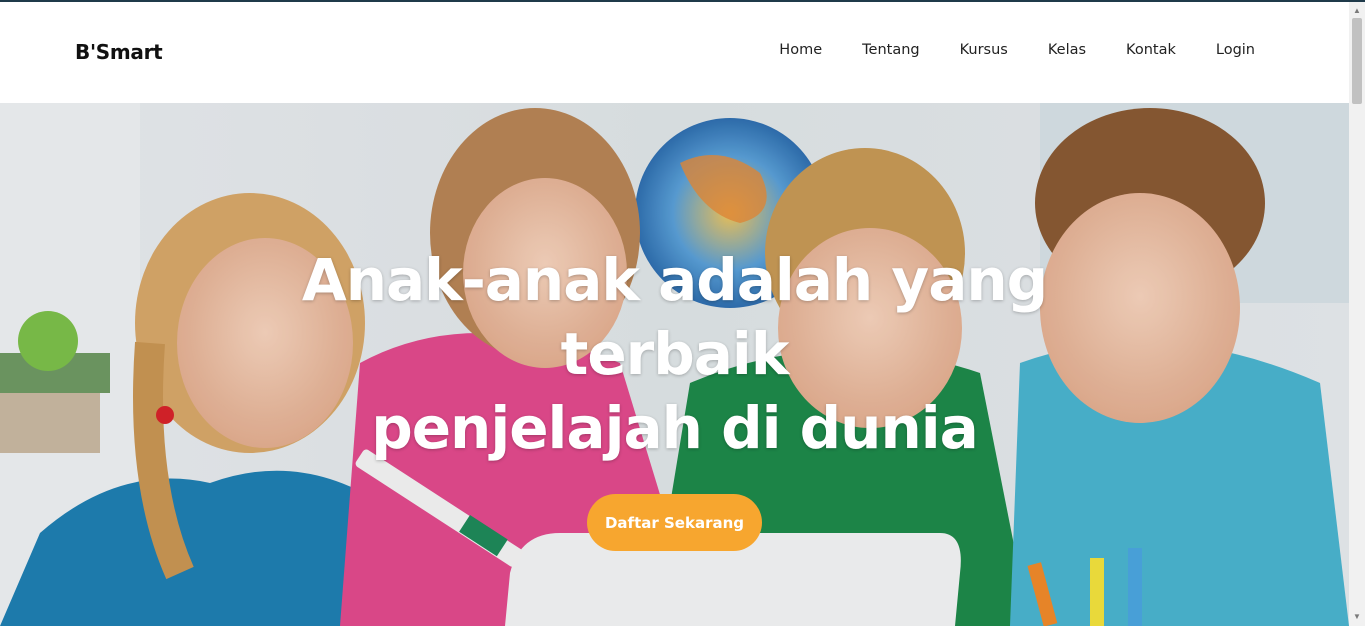  What do you see at coordinates (674, 522) in the screenshot?
I see `register-now-button: Daftar Sekarang` at bounding box center [674, 522].